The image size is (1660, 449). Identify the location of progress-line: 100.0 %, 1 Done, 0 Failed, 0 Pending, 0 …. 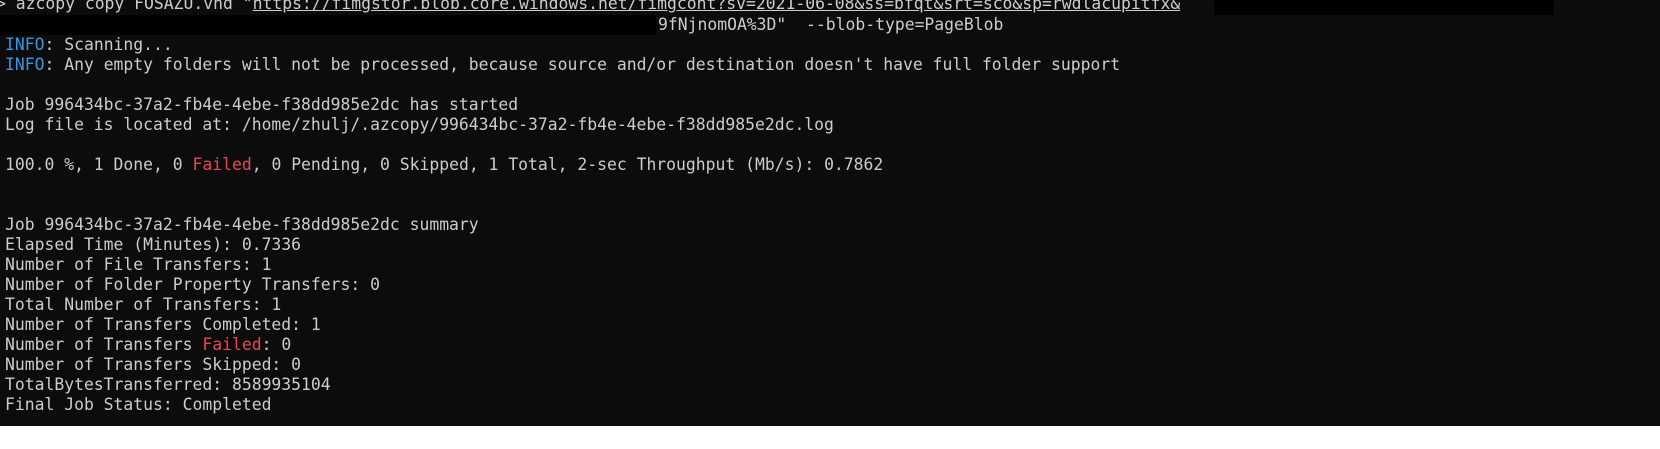
(444, 164).